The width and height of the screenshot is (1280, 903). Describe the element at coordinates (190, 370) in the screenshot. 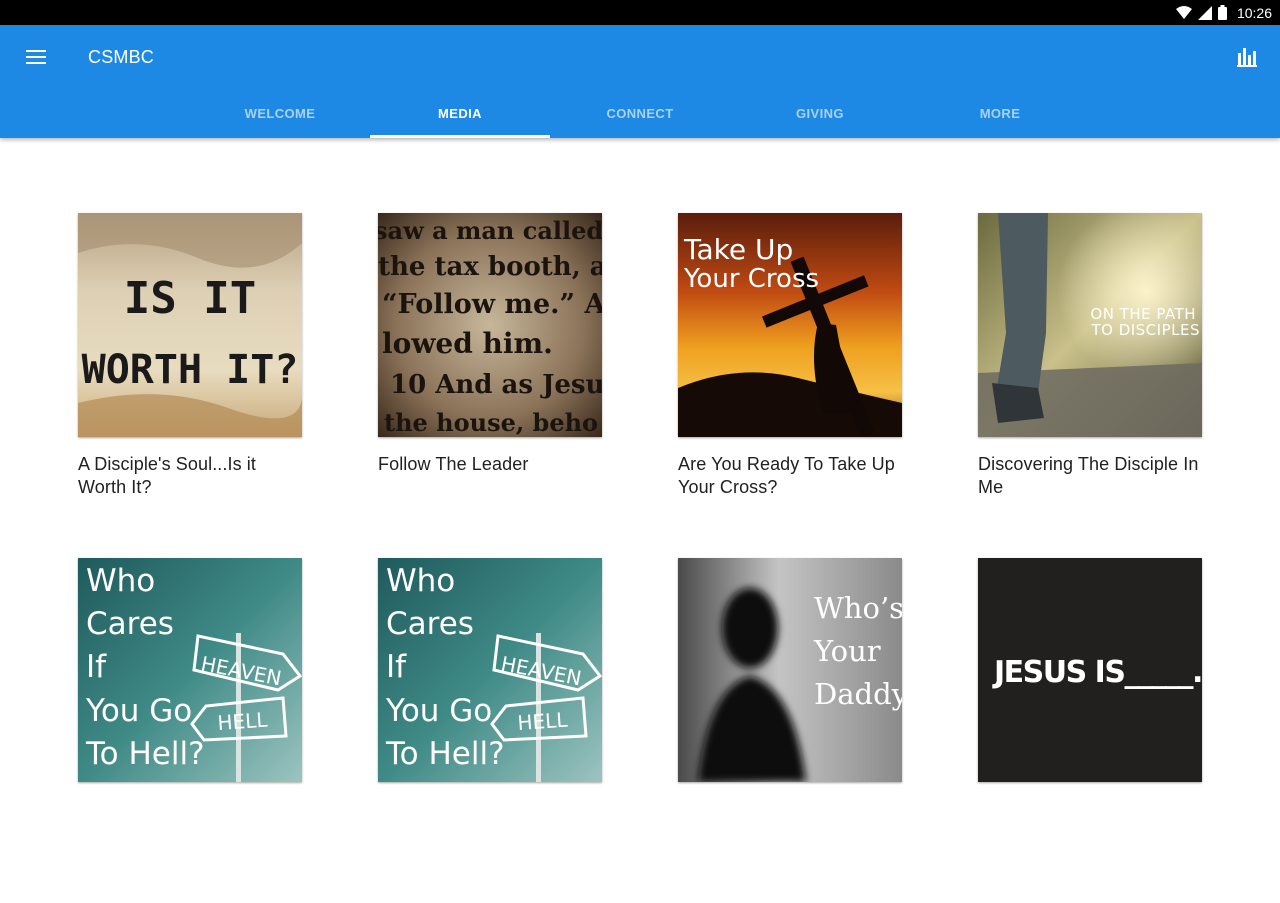

I see `artwork-text: WORTH IT?` at that location.